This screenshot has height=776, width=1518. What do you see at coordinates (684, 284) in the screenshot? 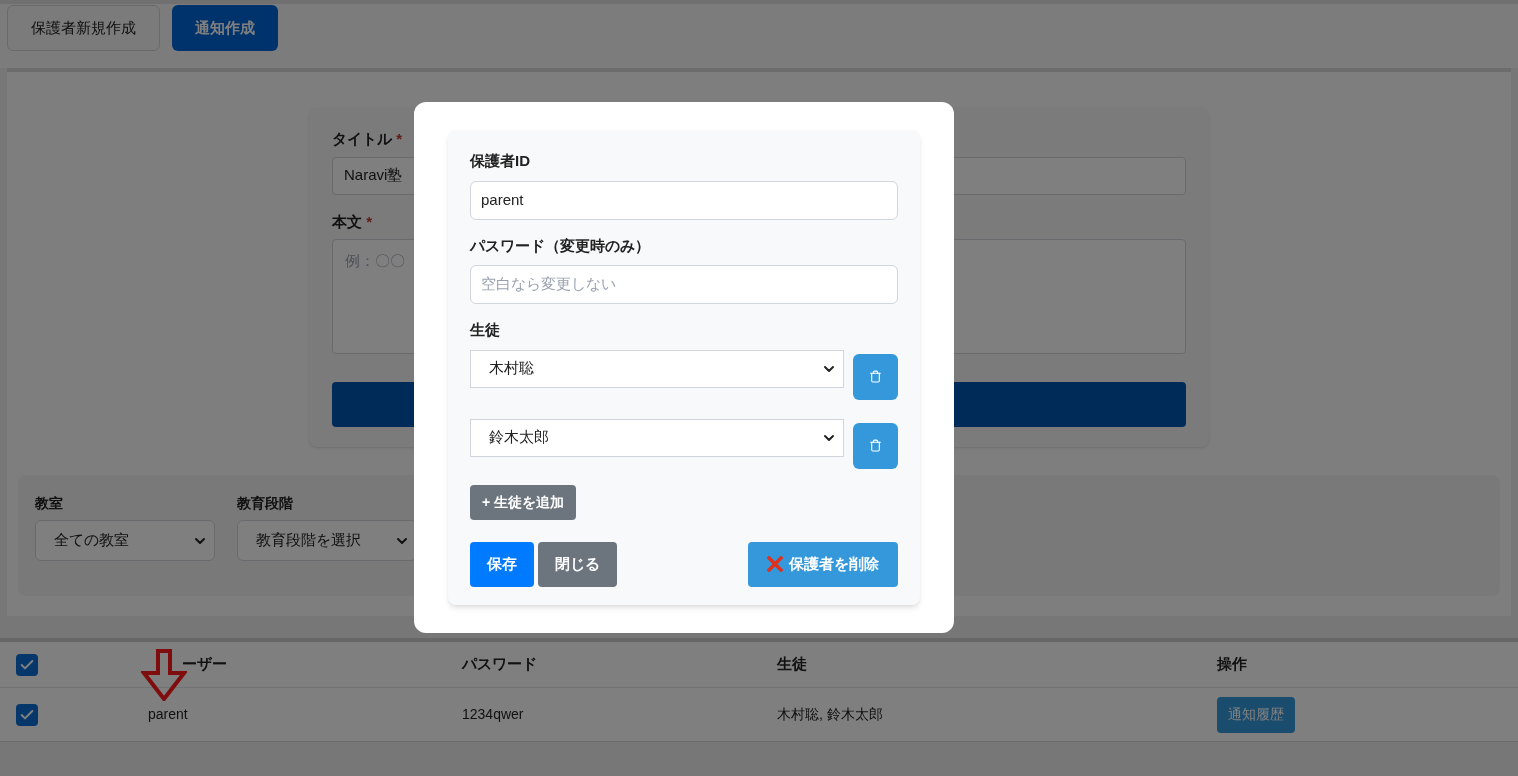
I see `password-input: 空白なら変更しない` at bounding box center [684, 284].